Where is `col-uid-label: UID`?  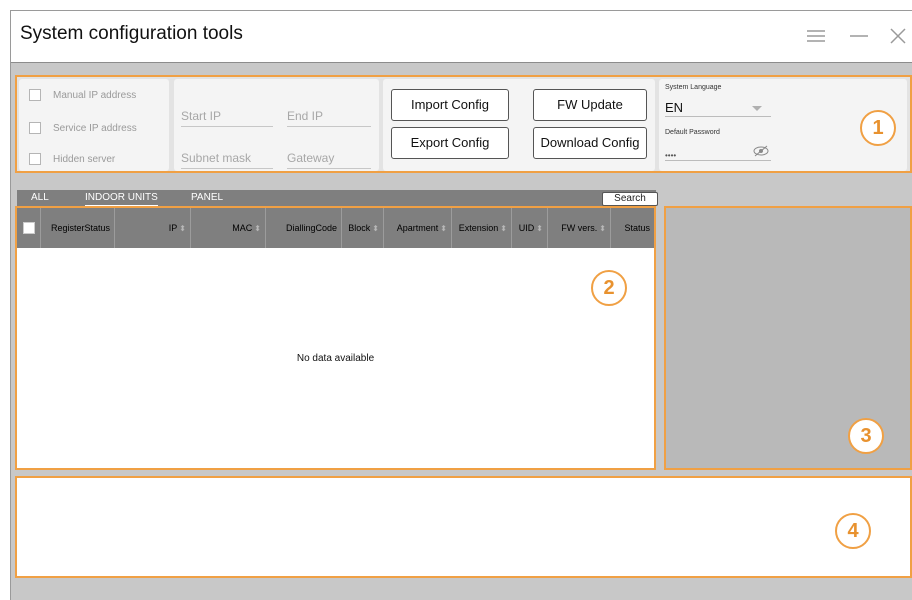 col-uid-label: UID is located at coordinates (526, 228).